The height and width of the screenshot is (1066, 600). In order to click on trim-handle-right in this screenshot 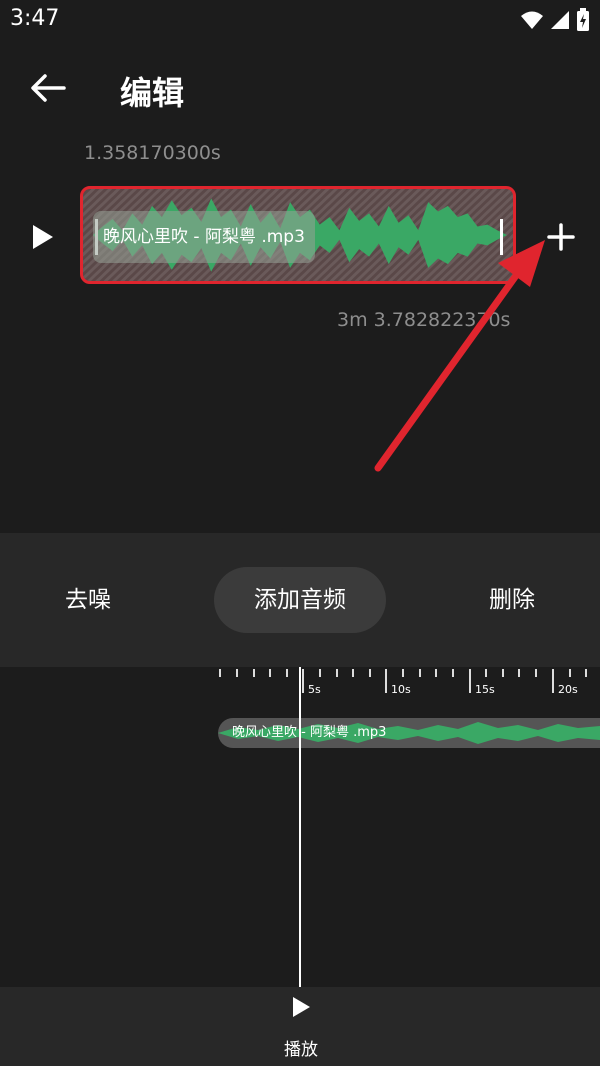, I will do `click(501, 237)`.